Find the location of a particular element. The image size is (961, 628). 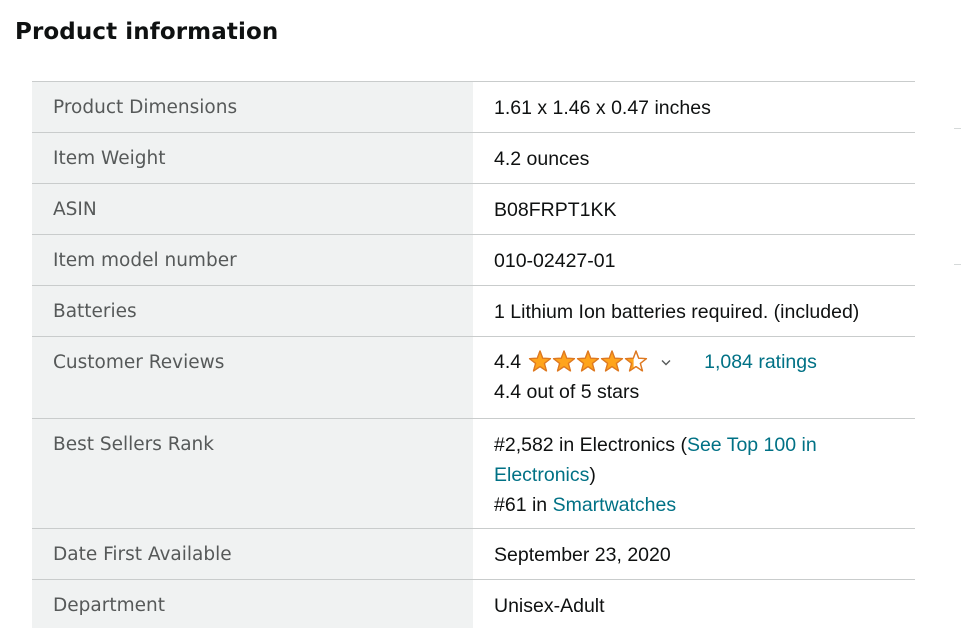

rank-text: #2,582 in Electronics ( is located at coordinates (590, 445).